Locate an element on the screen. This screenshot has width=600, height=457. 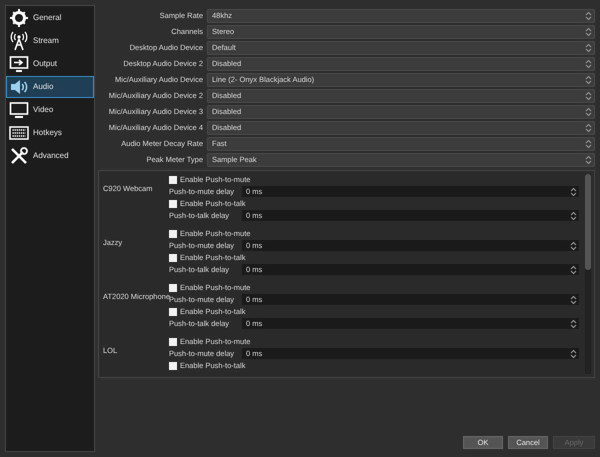
tools-icon is located at coordinates (19, 156).